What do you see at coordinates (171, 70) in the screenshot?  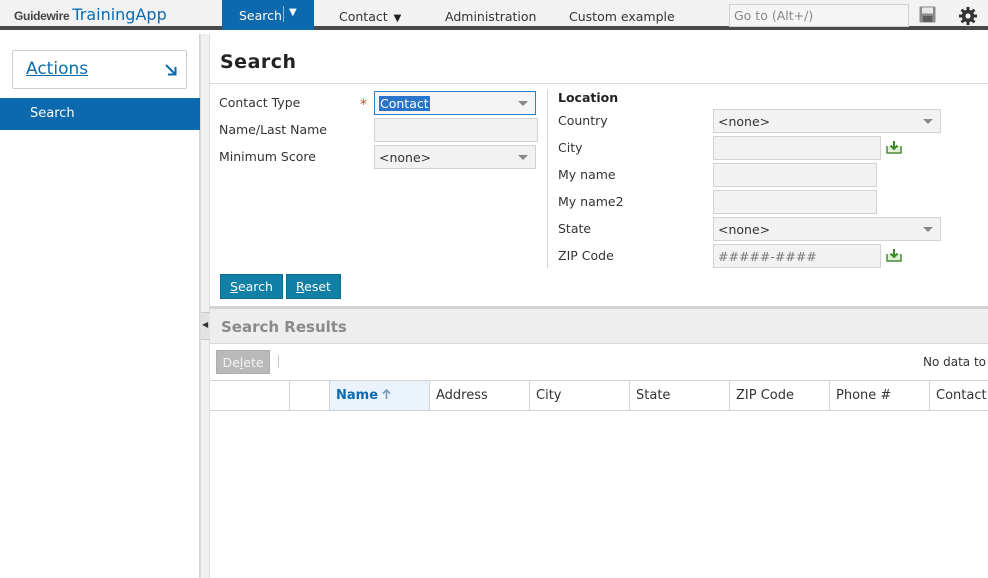 I see `arrow-down-right-icon` at bounding box center [171, 70].